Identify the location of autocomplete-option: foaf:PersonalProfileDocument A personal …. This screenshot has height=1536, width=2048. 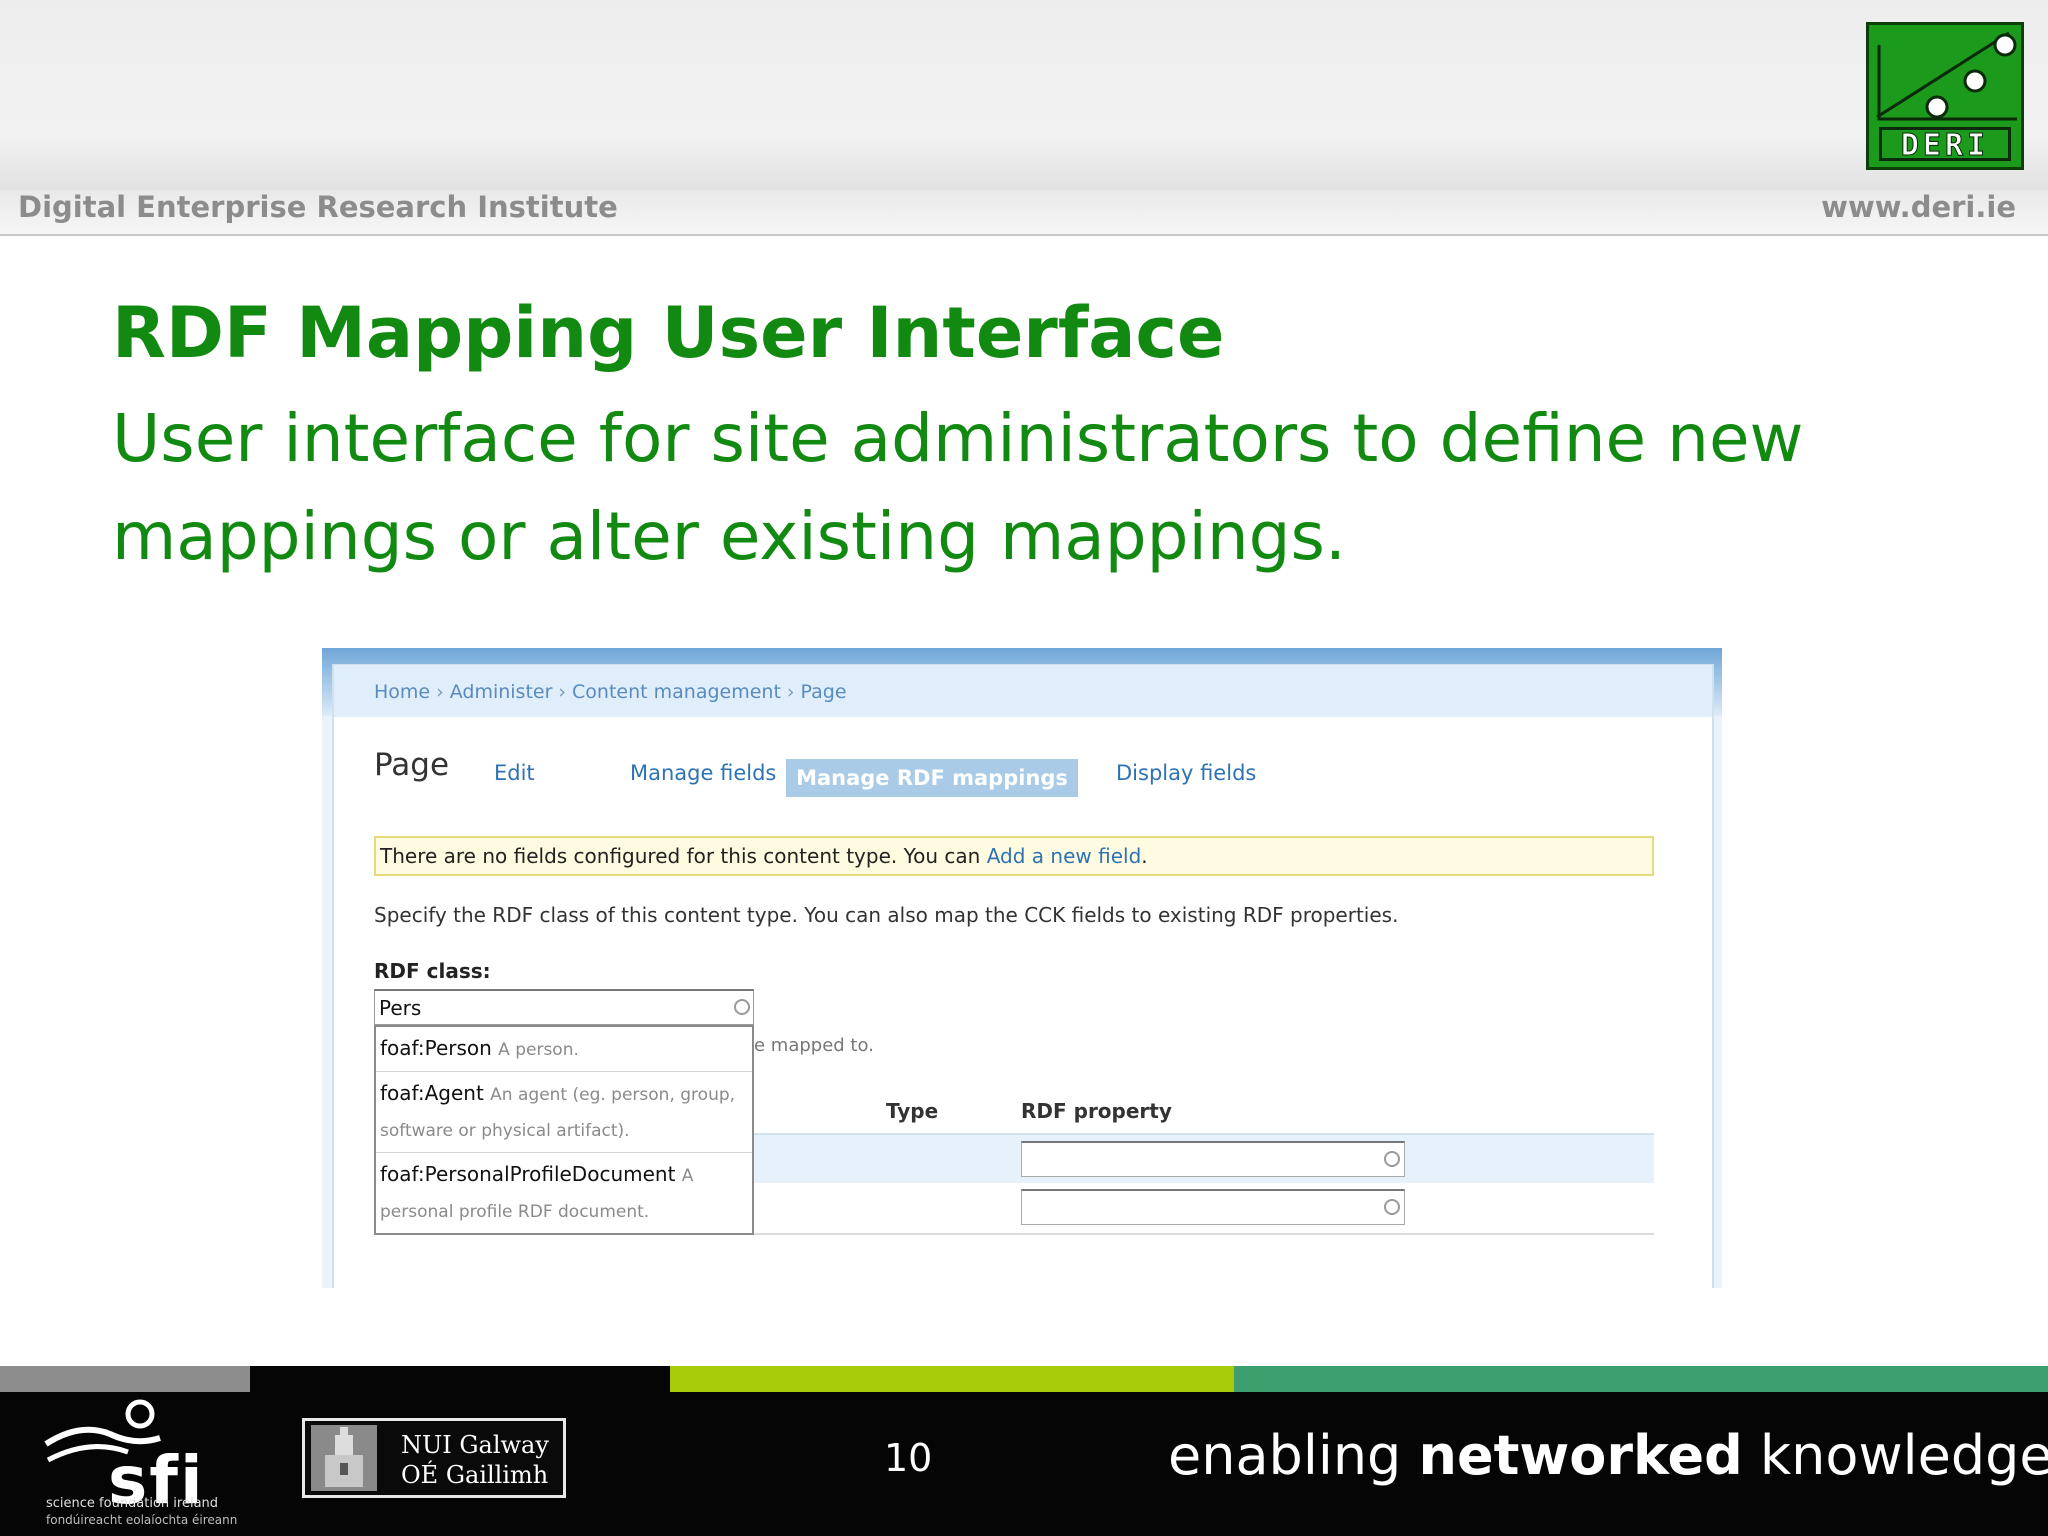
(564, 1193).